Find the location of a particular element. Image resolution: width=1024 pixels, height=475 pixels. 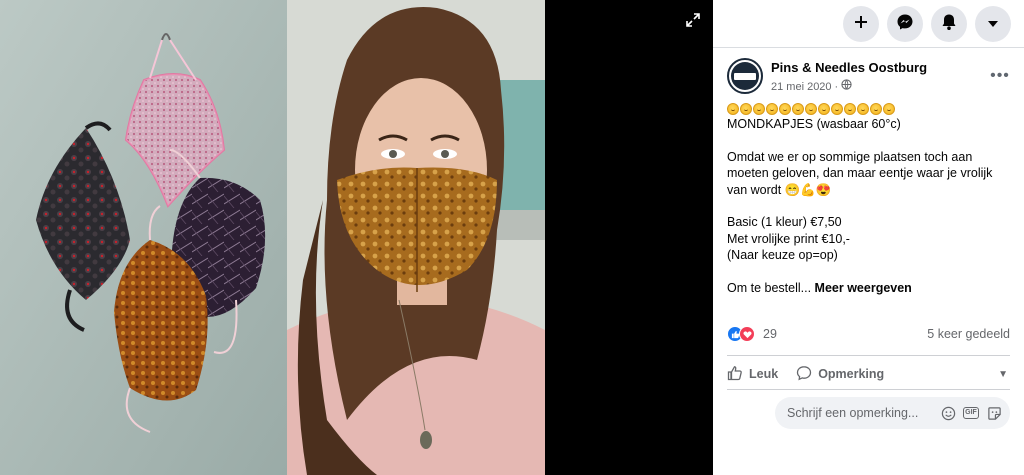

reaction-options-caret-icon: ▼ is located at coordinates (1003, 374).